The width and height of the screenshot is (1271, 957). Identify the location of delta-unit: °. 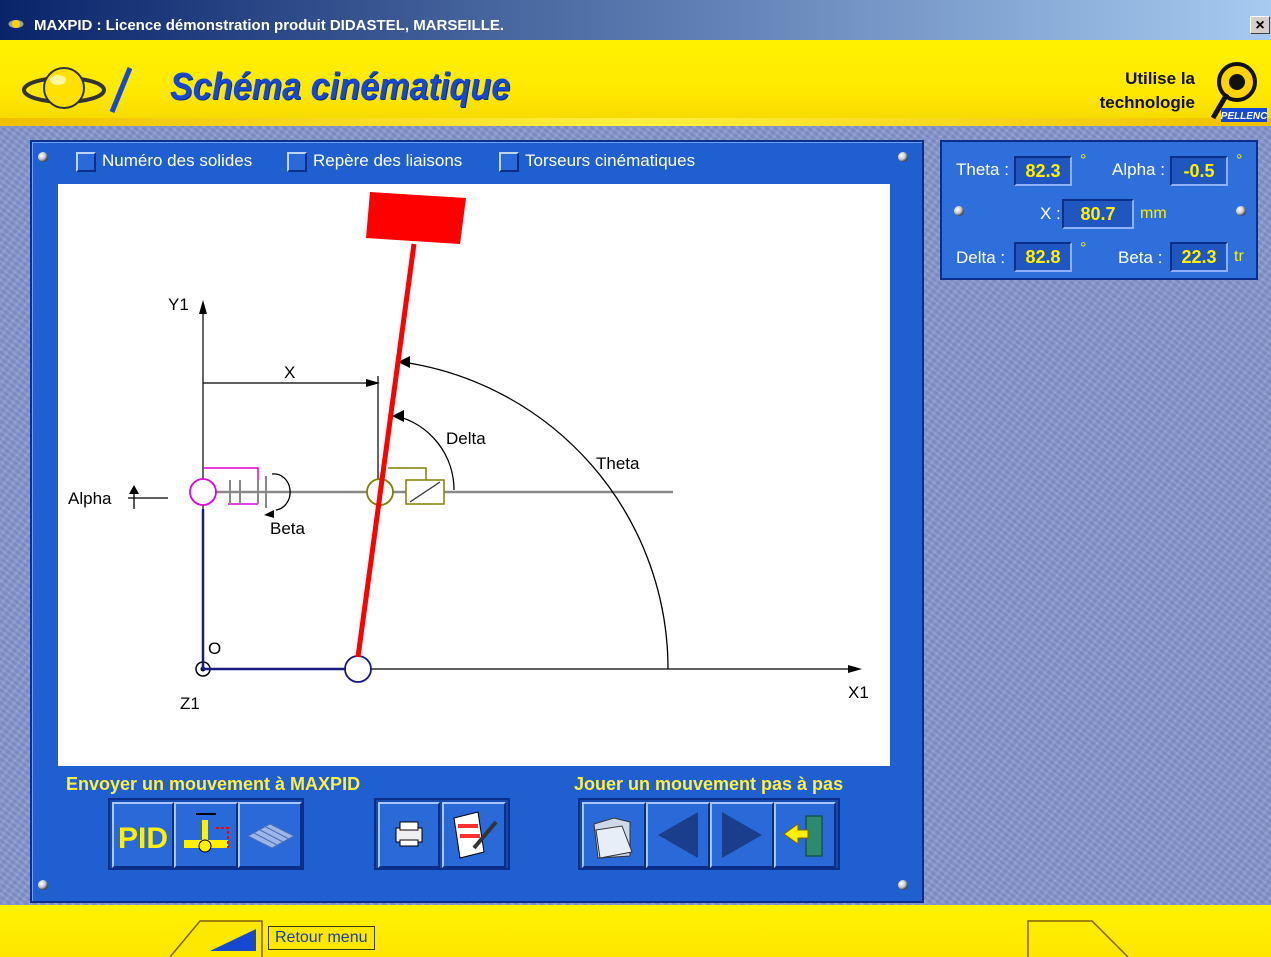
(1083, 248).